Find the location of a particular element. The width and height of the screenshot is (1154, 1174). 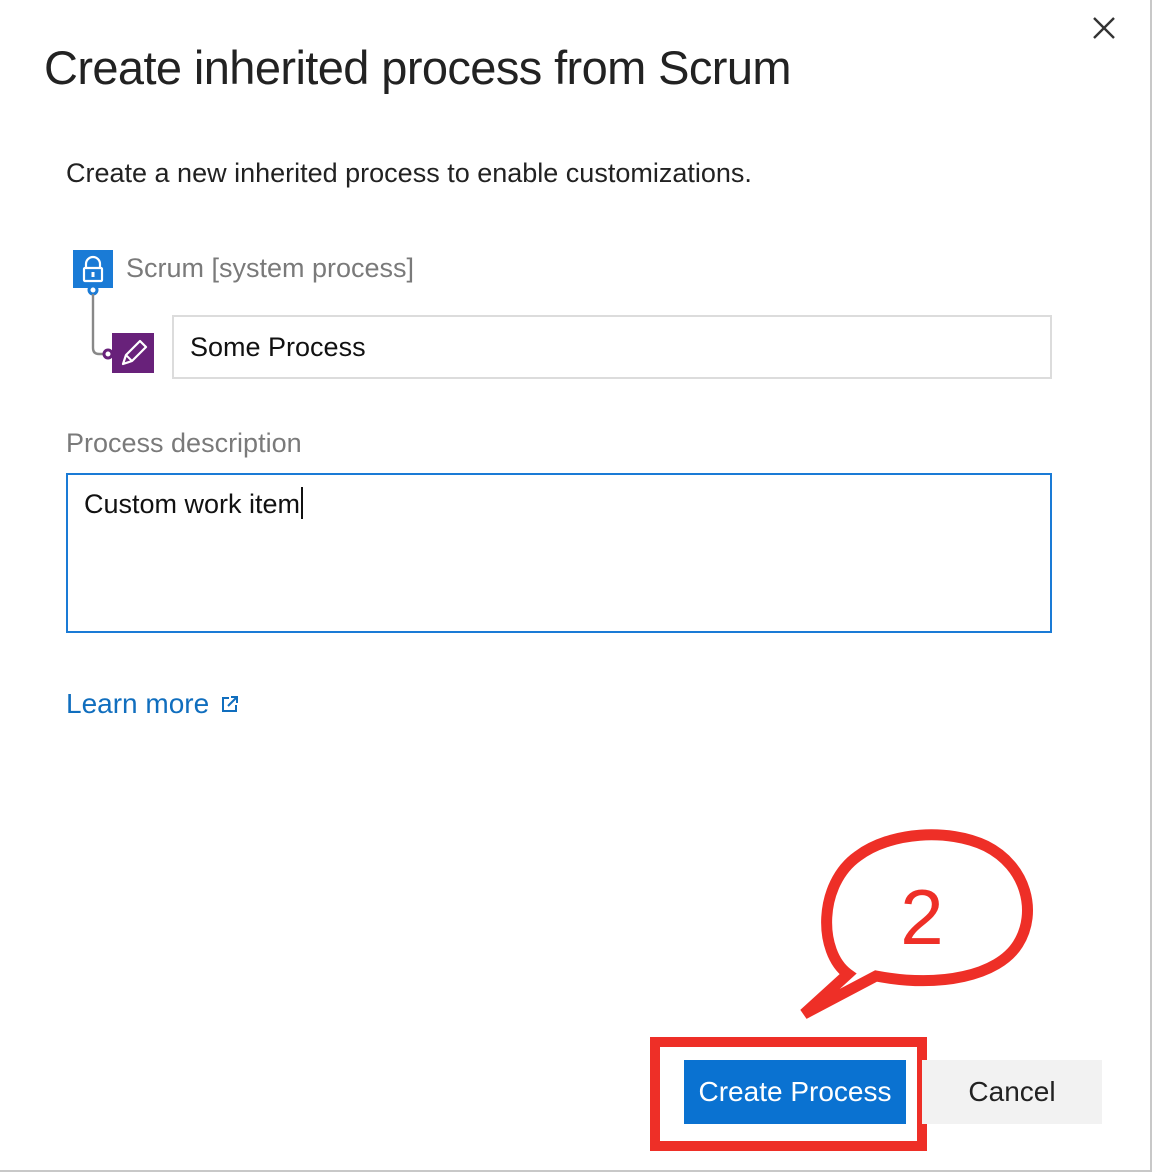

process-description-textarea: Custom work item is located at coordinates (559, 553).